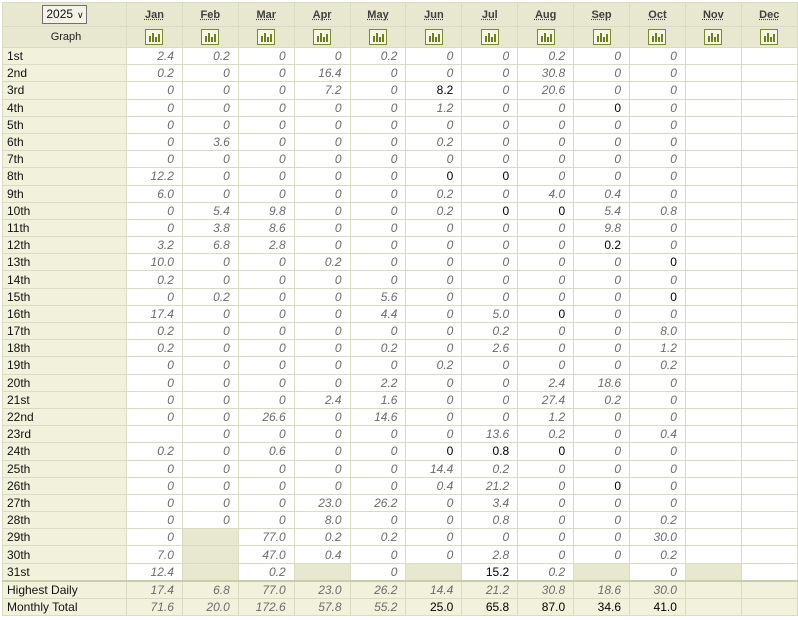 This screenshot has height=620, width=798. Describe the element at coordinates (602, 228) in the screenshot. I see `rainfall-value: 9.8` at that location.